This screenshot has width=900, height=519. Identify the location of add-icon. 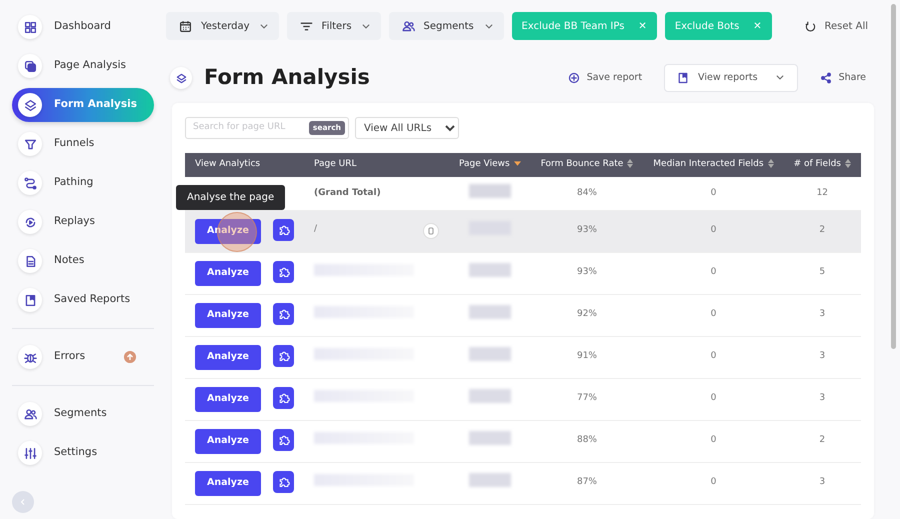
(574, 78).